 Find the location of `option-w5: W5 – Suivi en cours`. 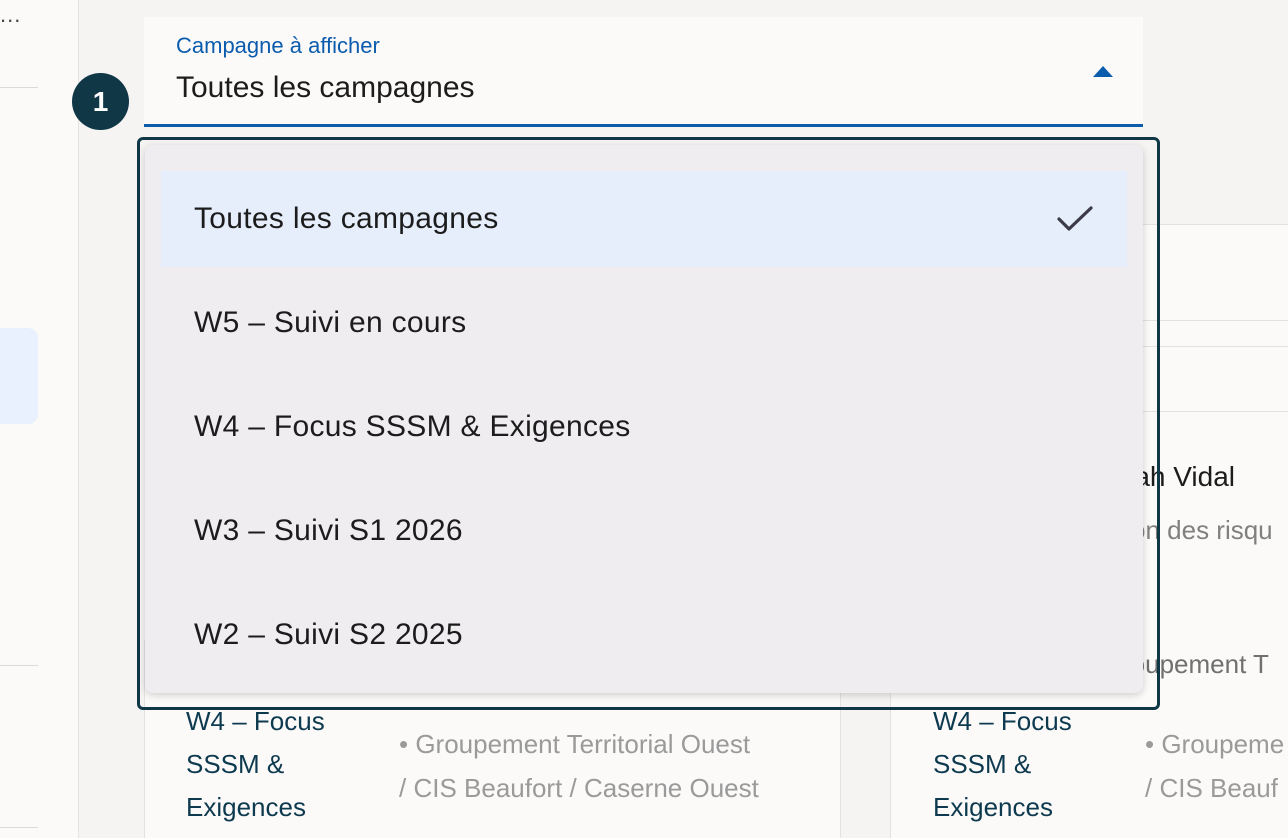

option-w5: W5 – Suivi en cours is located at coordinates (644, 323).